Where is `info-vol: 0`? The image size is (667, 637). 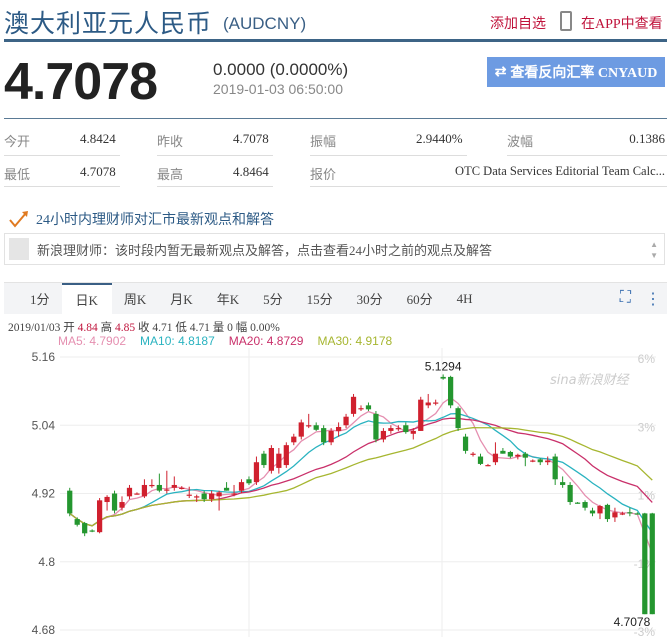 info-vol: 0 is located at coordinates (230, 328).